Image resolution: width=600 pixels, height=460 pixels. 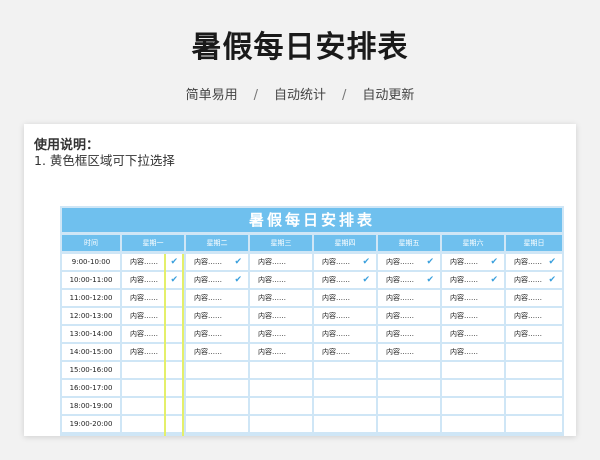 What do you see at coordinates (91, 334) in the screenshot?
I see `time-slot: 13:00-14:00` at bounding box center [91, 334].